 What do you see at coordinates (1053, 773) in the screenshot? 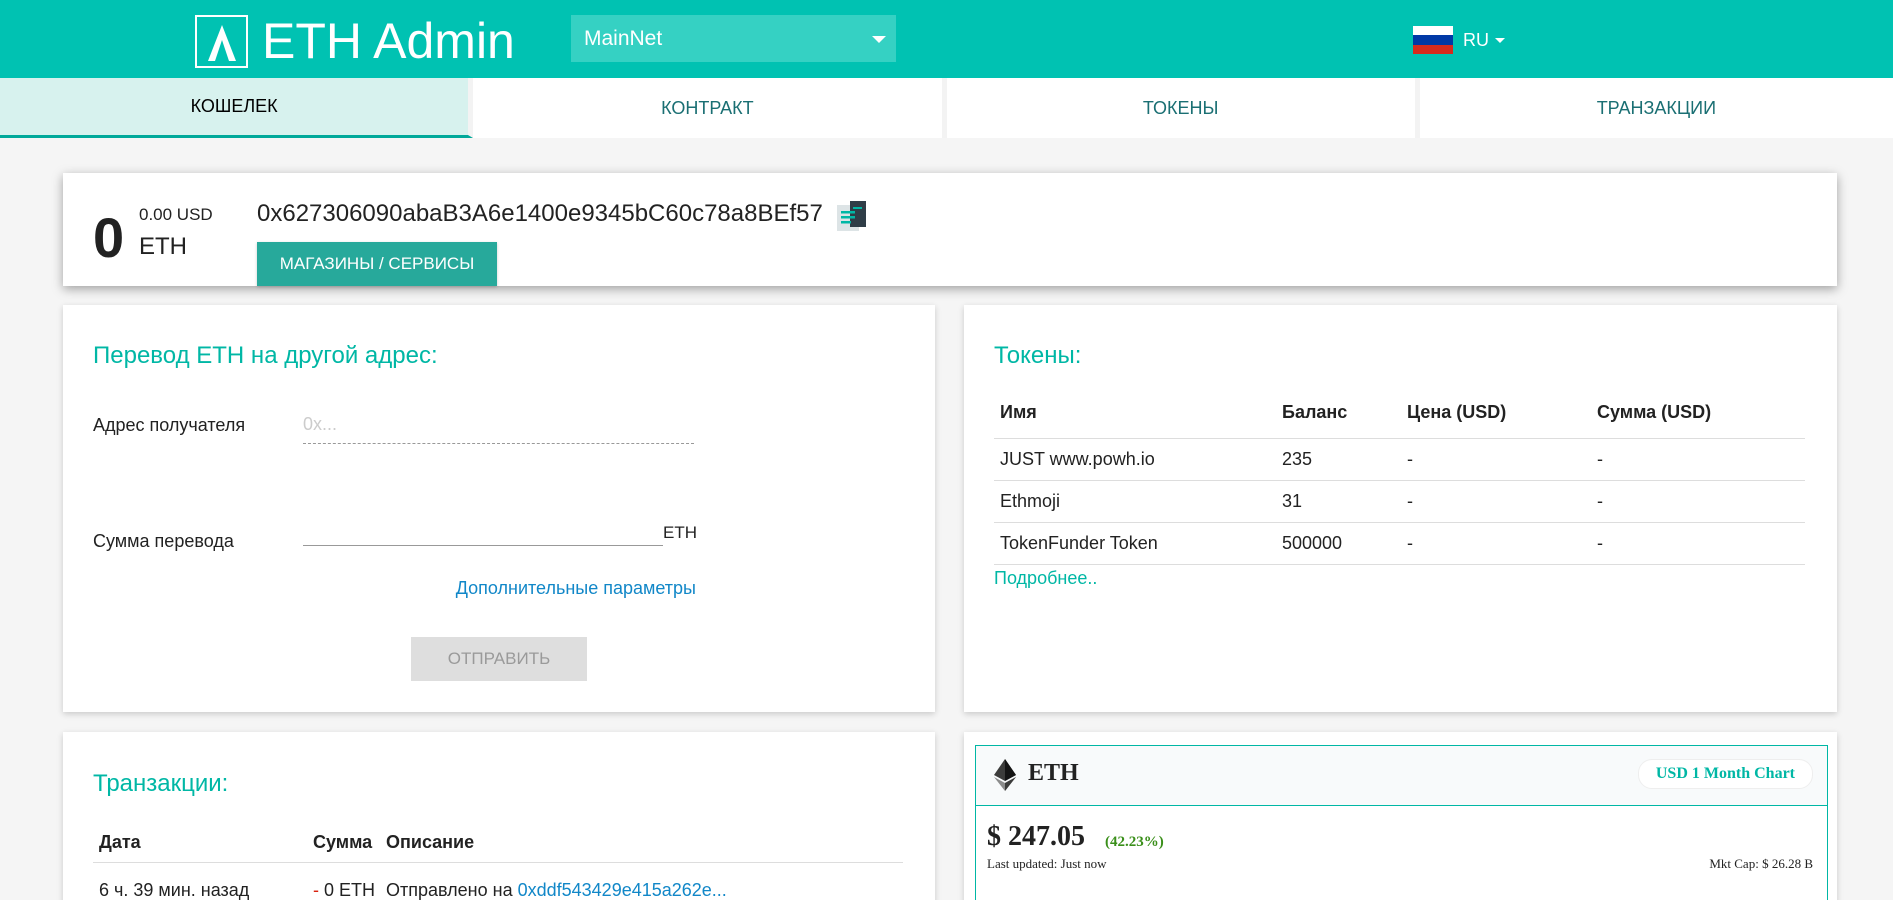
I see `price-symbol: ETH` at bounding box center [1053, 773].